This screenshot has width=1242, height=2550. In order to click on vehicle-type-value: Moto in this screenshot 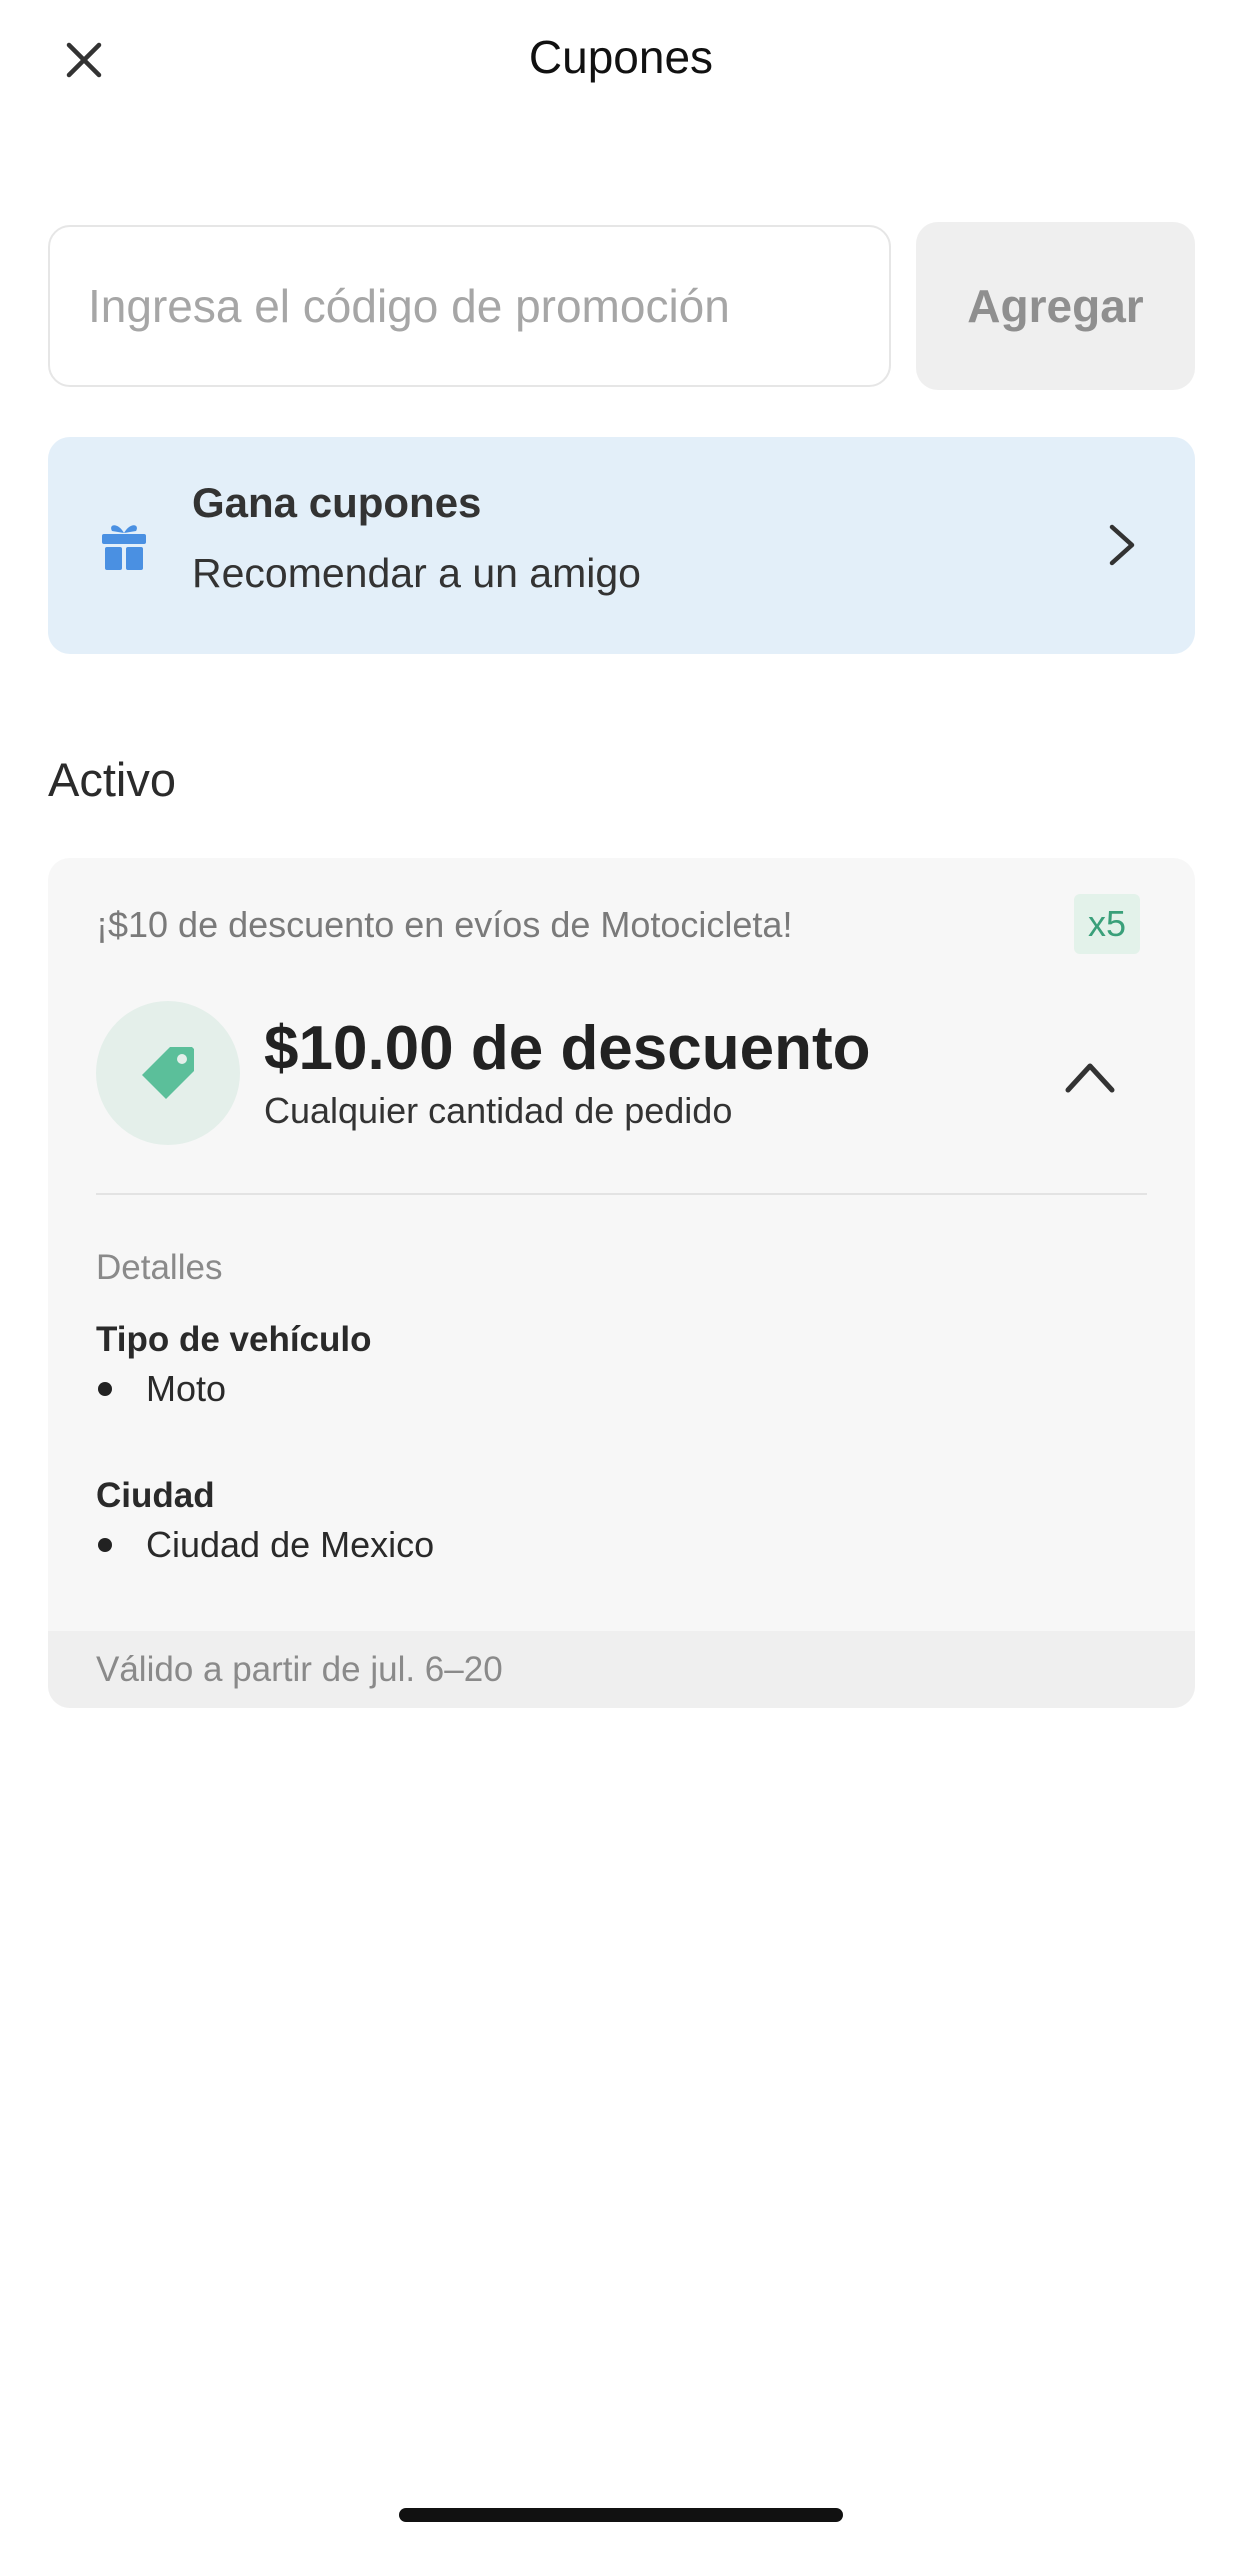, I will do `click(186, 1388)`.